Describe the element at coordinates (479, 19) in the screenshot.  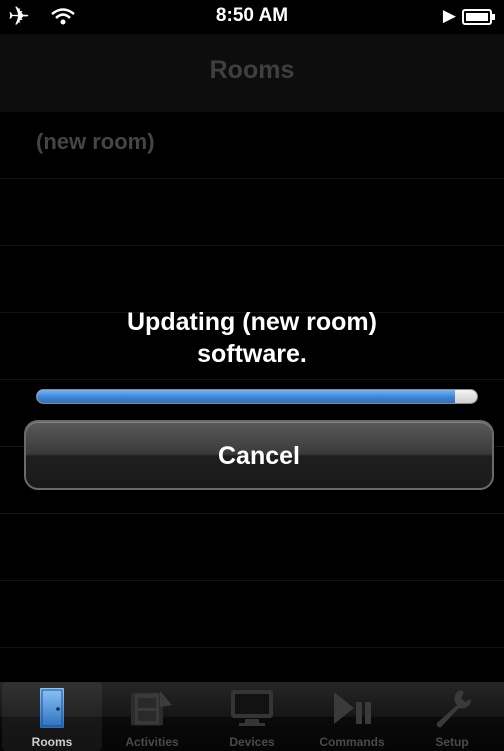
I see `battery-icon` at that location.